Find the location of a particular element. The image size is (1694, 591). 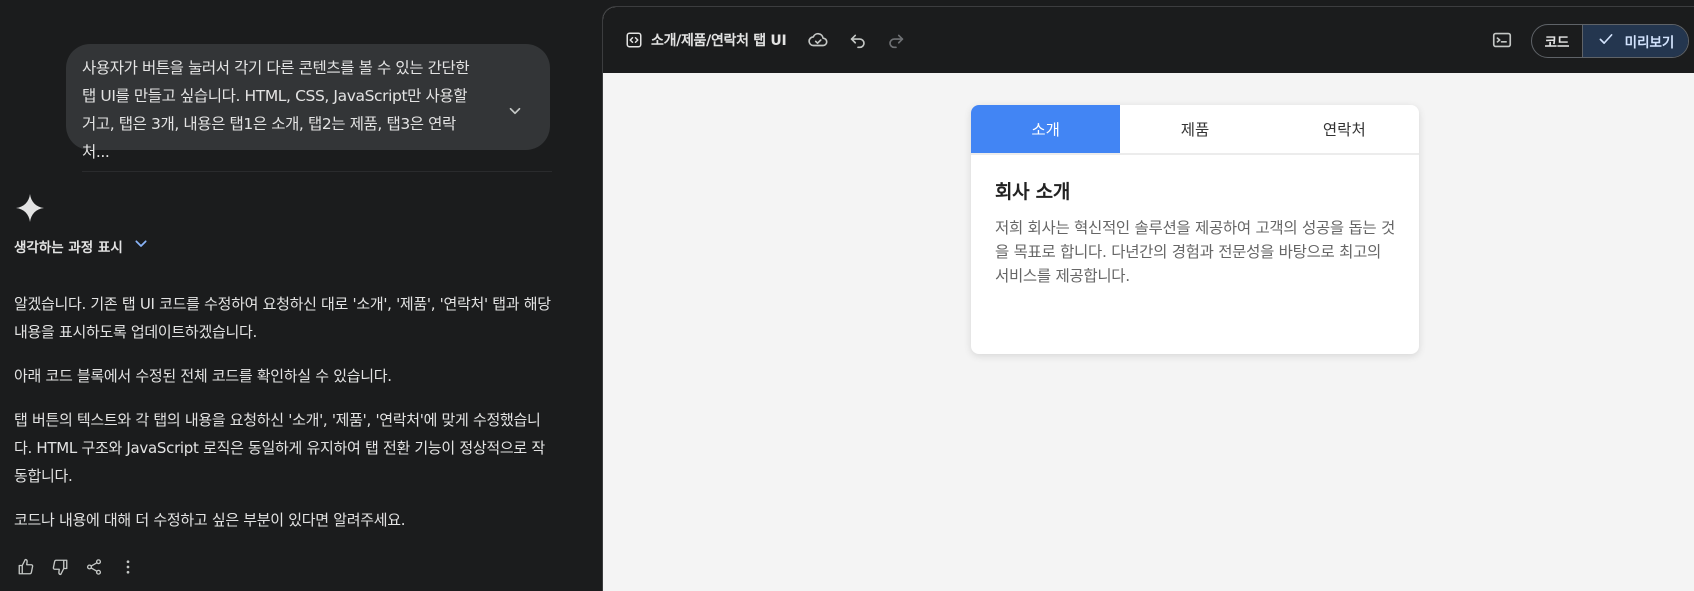

tab-products: 제품 is located at coordinates (1194, 129).